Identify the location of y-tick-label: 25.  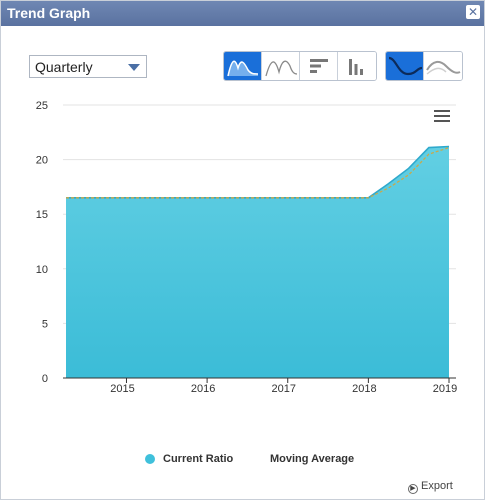
(42, 106).